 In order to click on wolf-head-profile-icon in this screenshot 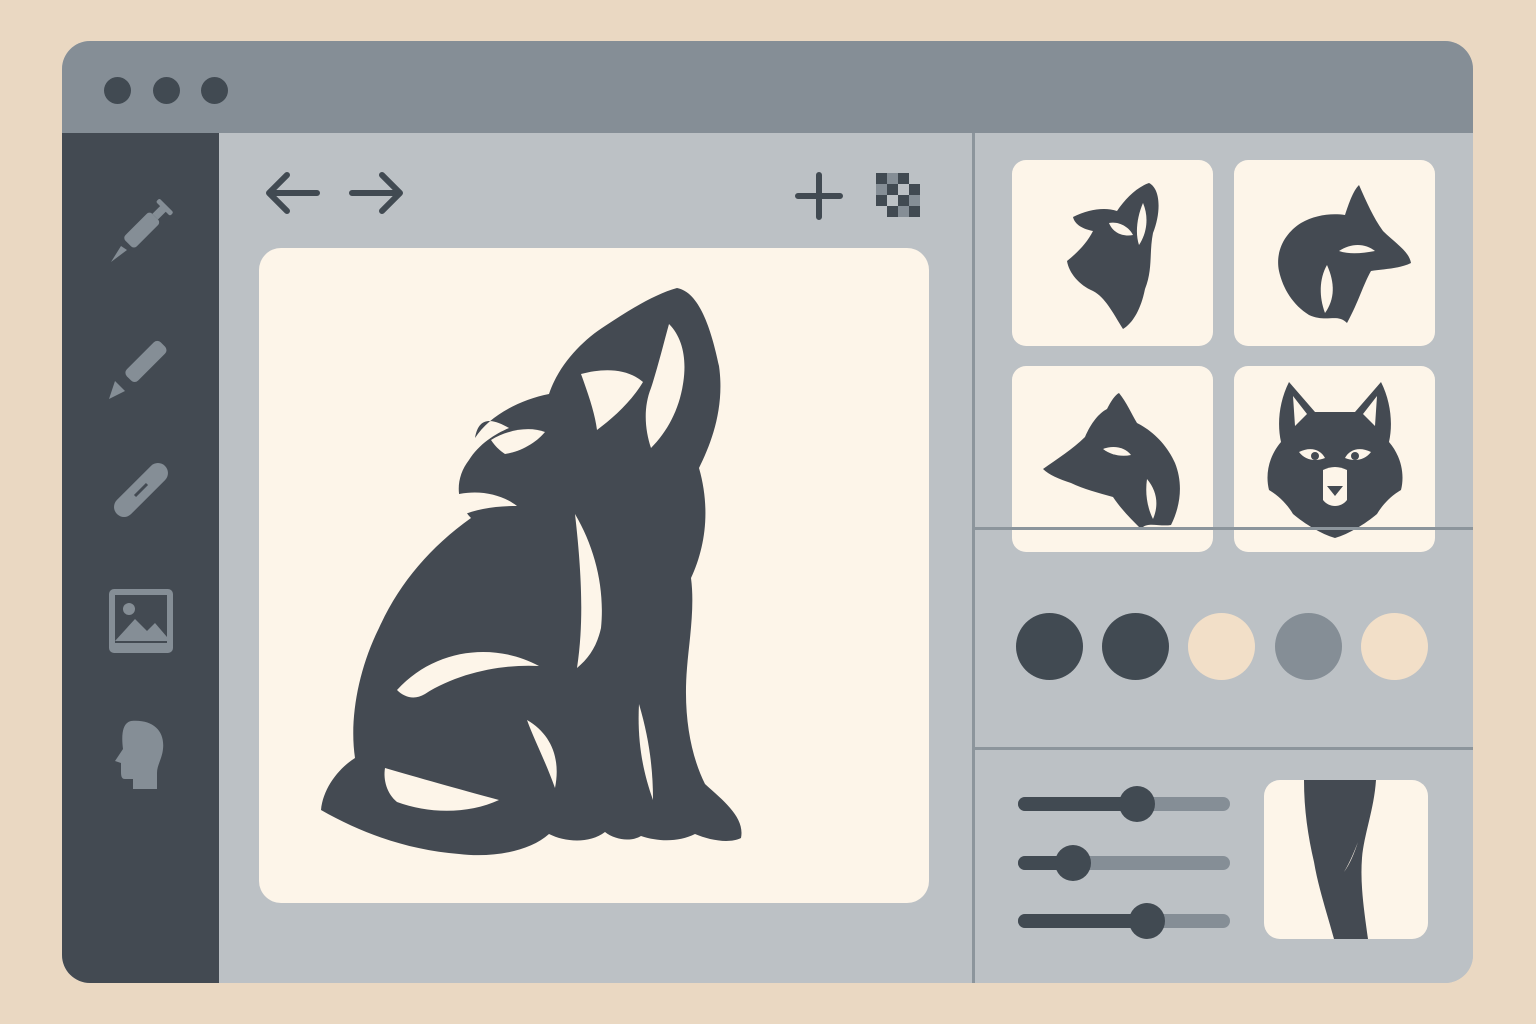, I will do `click(1111, 461)`.